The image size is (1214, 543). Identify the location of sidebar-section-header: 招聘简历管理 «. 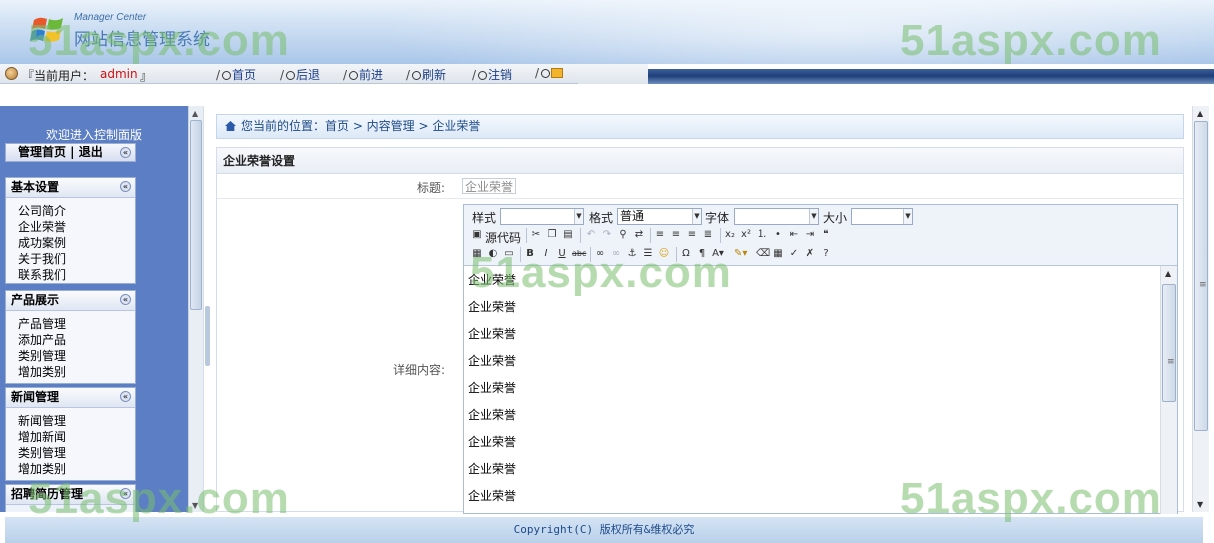
(70, 495).